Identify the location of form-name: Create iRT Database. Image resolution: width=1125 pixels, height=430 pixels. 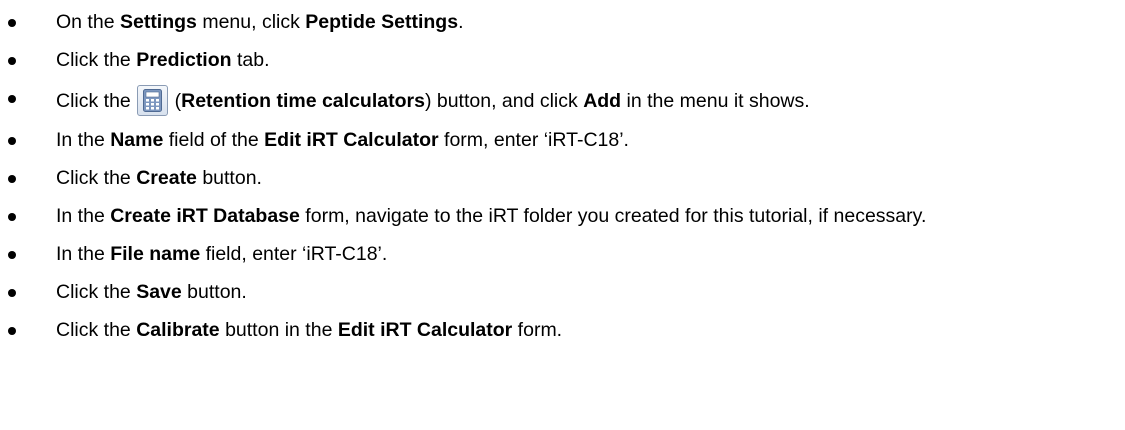
(205, 216).